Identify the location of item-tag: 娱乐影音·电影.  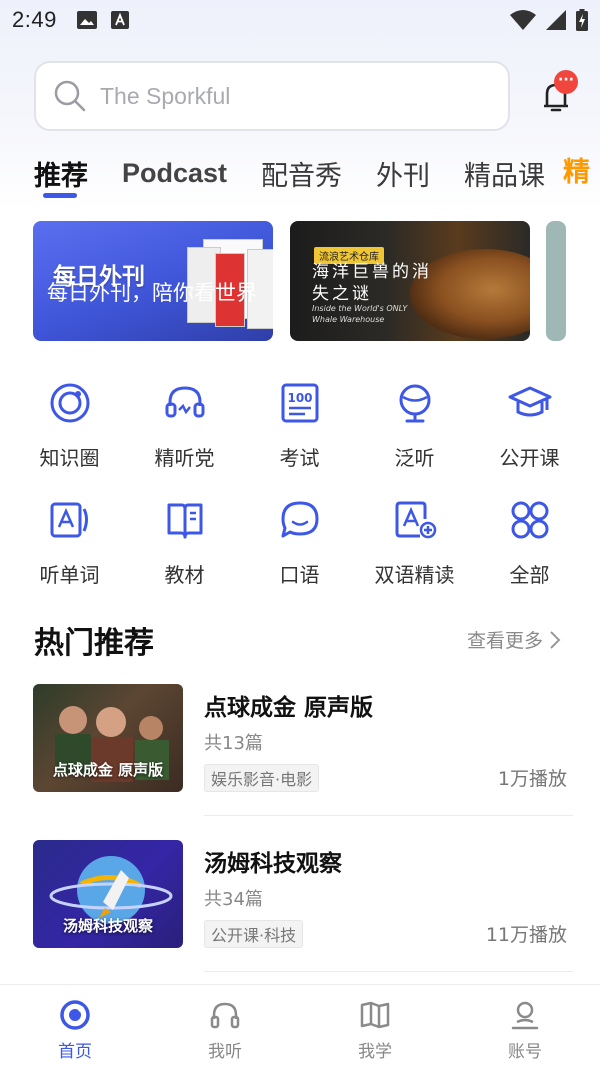
(262, 778).